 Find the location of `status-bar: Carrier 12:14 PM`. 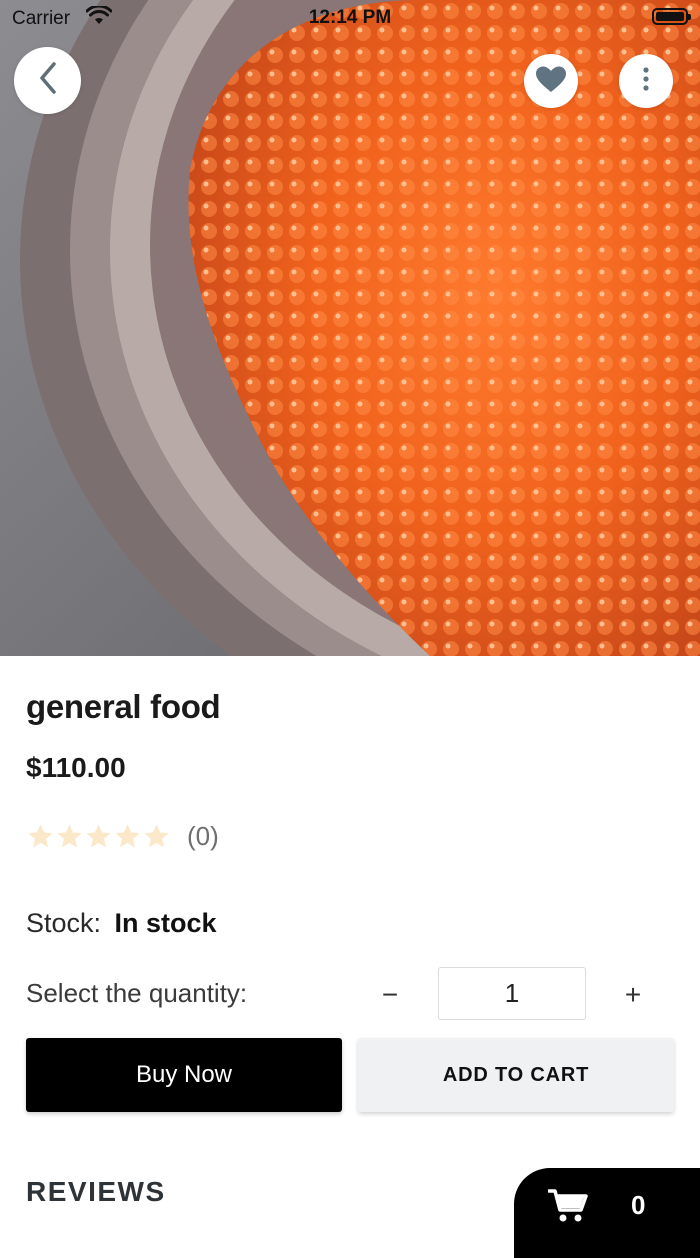

status-bar: Carrier 12:14 PM is located at coordinates (350, 19).